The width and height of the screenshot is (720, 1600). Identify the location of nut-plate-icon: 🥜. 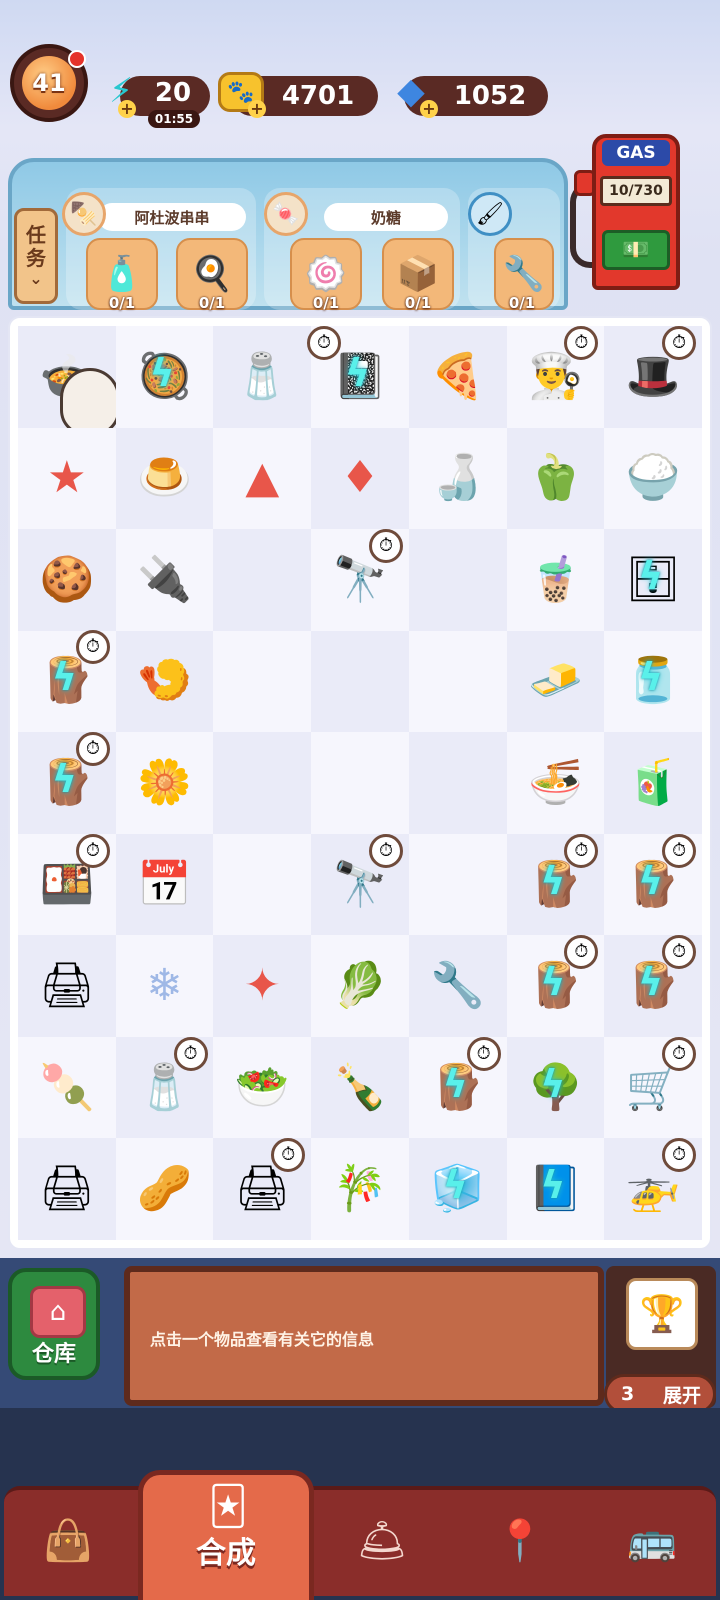
(165, 1189).